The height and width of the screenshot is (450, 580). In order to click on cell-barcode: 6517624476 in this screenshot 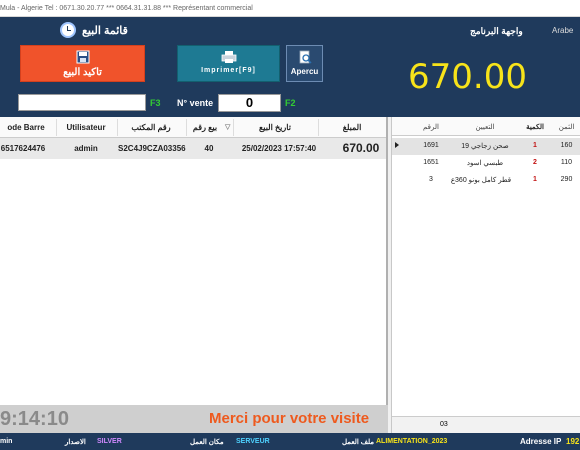, I will do `click(23, 148)`.